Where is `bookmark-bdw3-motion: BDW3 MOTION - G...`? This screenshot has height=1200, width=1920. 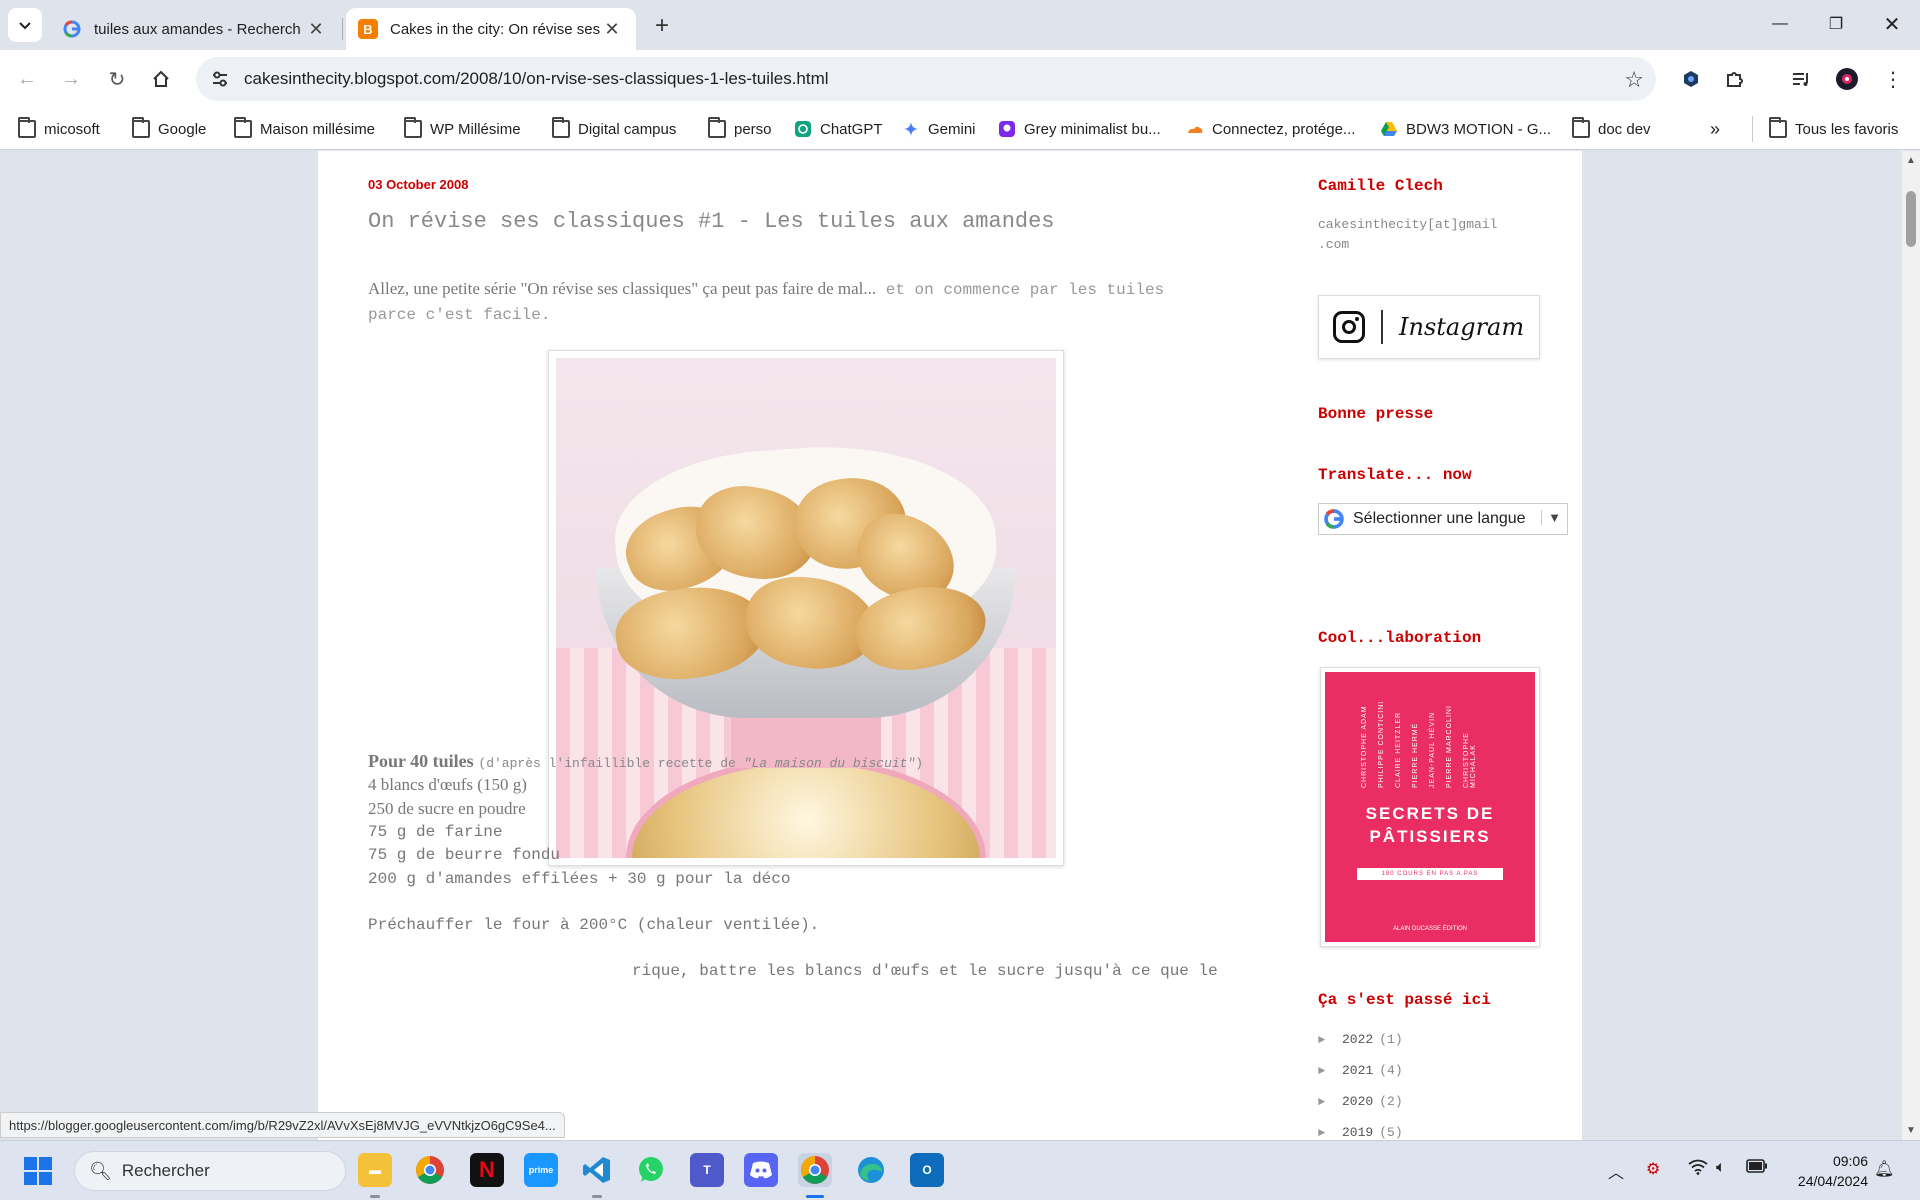
bookmark-bdw3-motion: BDW3 MOTION - G... is located at coordinates (1465, 129).